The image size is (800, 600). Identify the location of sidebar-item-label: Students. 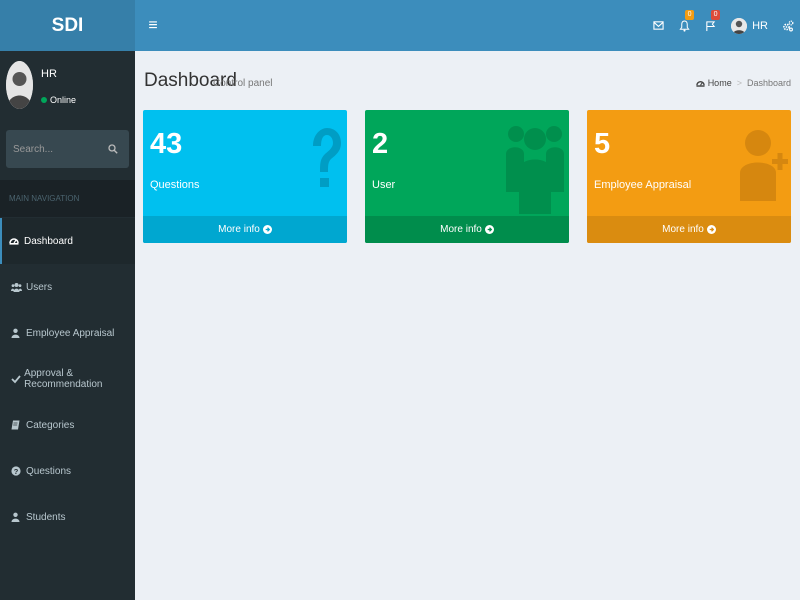
(46, 517).